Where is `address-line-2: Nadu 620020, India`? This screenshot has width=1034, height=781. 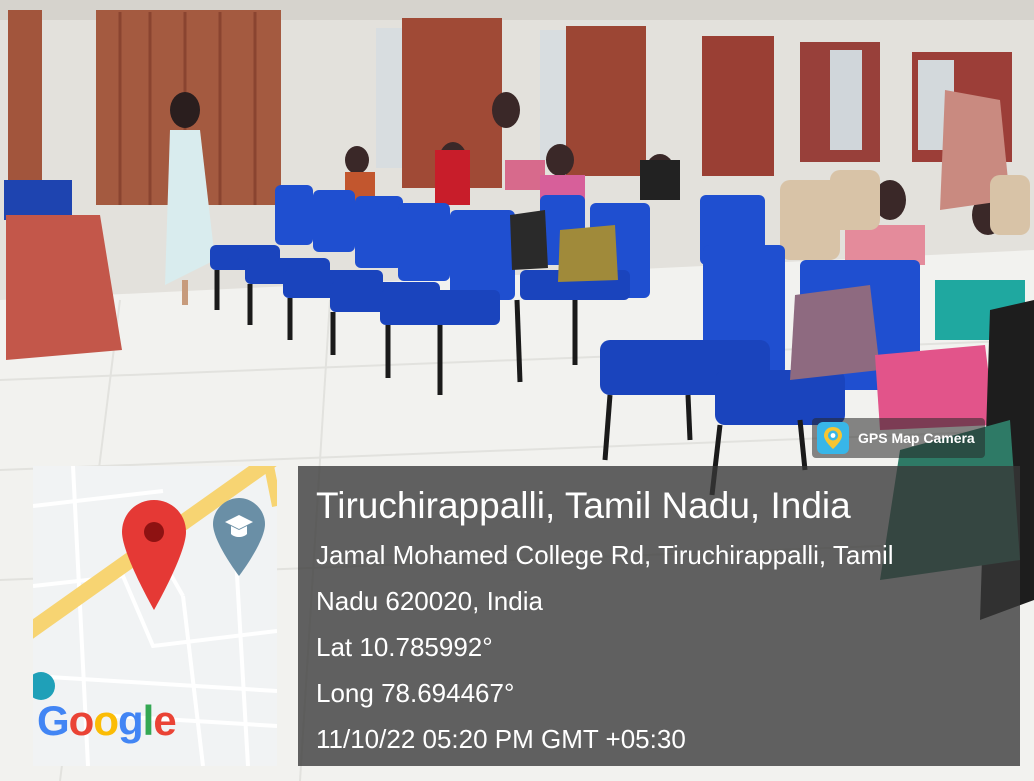
address-line-2: Nadu 620020, India is located at coordinates (429, 601).